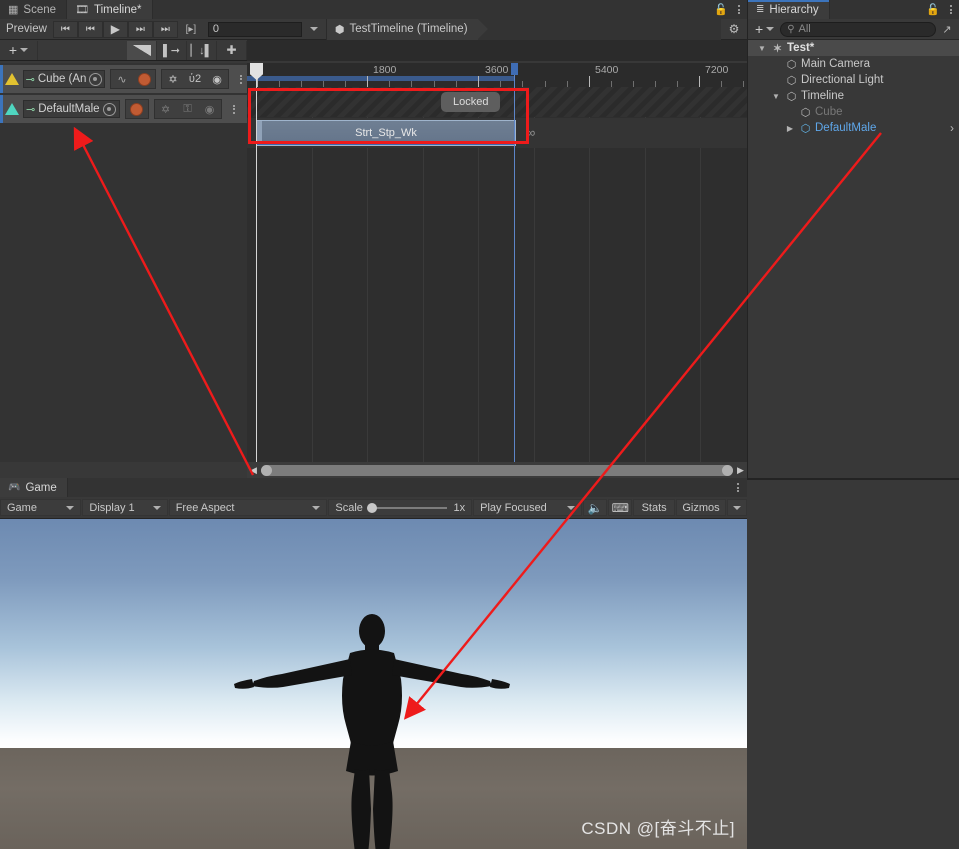 The image size is (959, 849). What do you see at coordinates (19, 50) in the screenshot?
I see `add-track-button: +` at bounding box center [19, 50].